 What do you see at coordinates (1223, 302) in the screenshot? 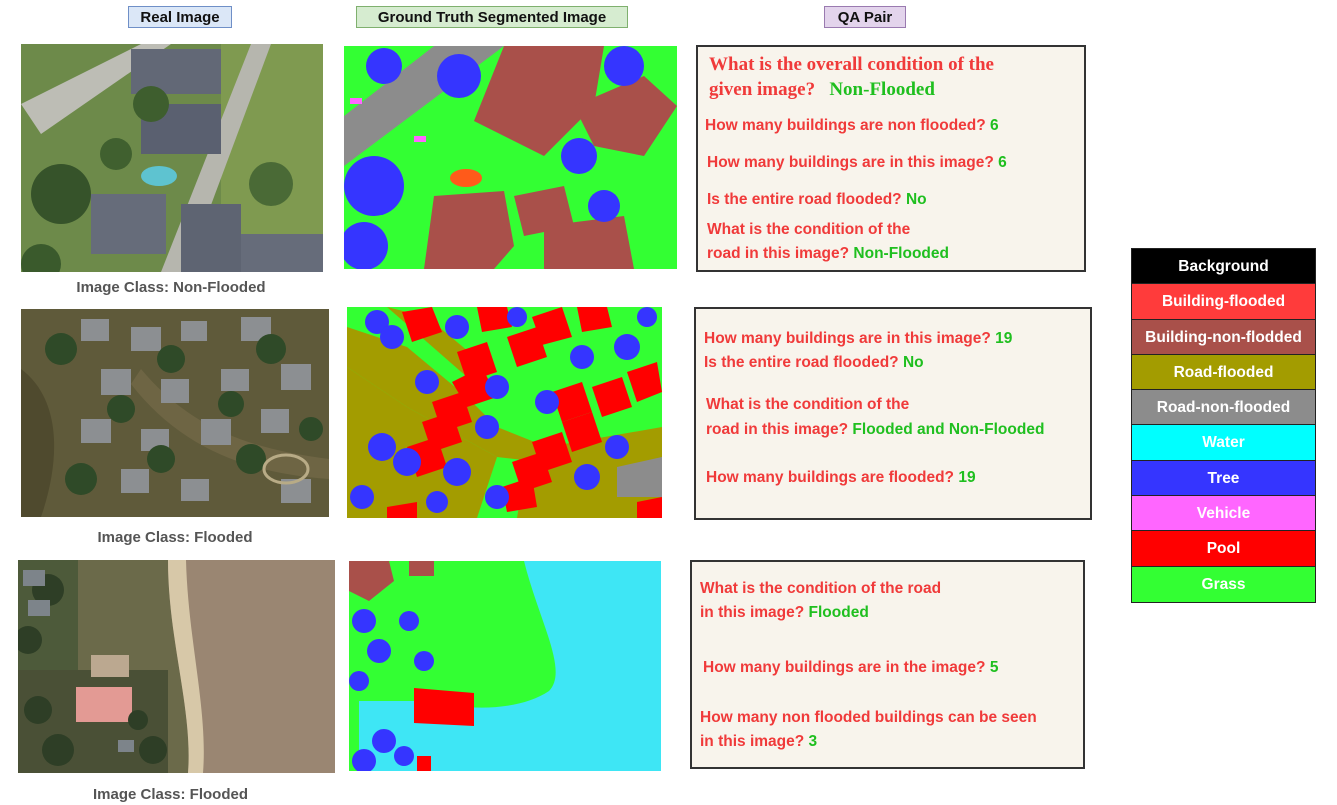
I see `legend-item-building-flooded: Building-flooded` at bounding box center [1223, 302].